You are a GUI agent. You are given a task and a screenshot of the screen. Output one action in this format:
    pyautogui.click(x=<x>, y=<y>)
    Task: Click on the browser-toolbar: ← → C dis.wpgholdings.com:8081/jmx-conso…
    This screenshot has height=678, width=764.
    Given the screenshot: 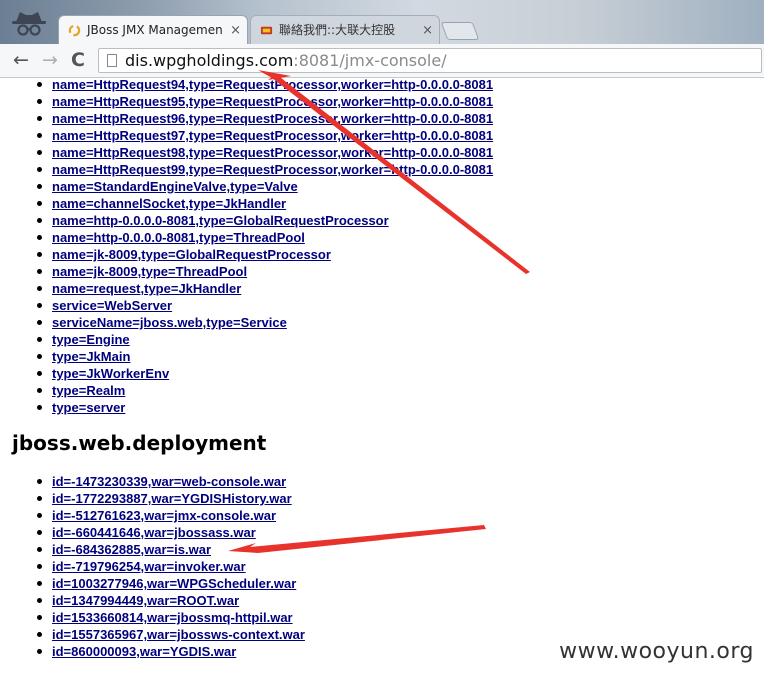 What is the action you would take?
    pyautogui.click(x=382, y=61)
    